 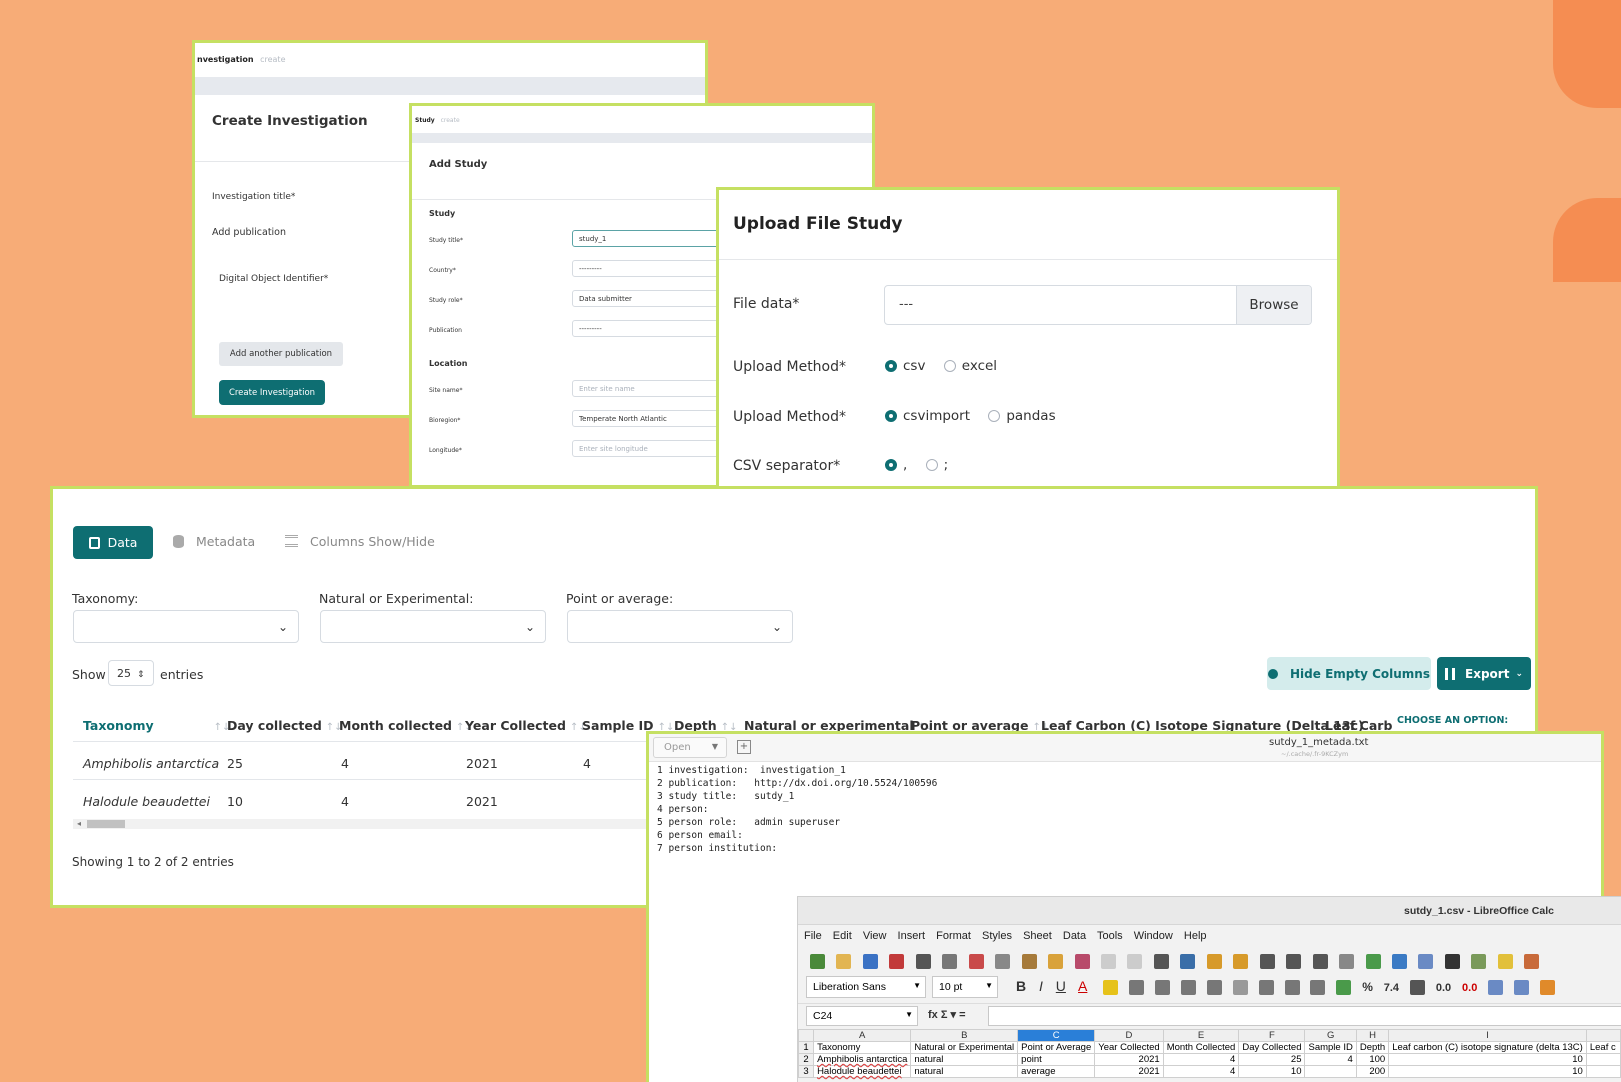 I want to click on align-center-icon, so click(x=1163, y=987).